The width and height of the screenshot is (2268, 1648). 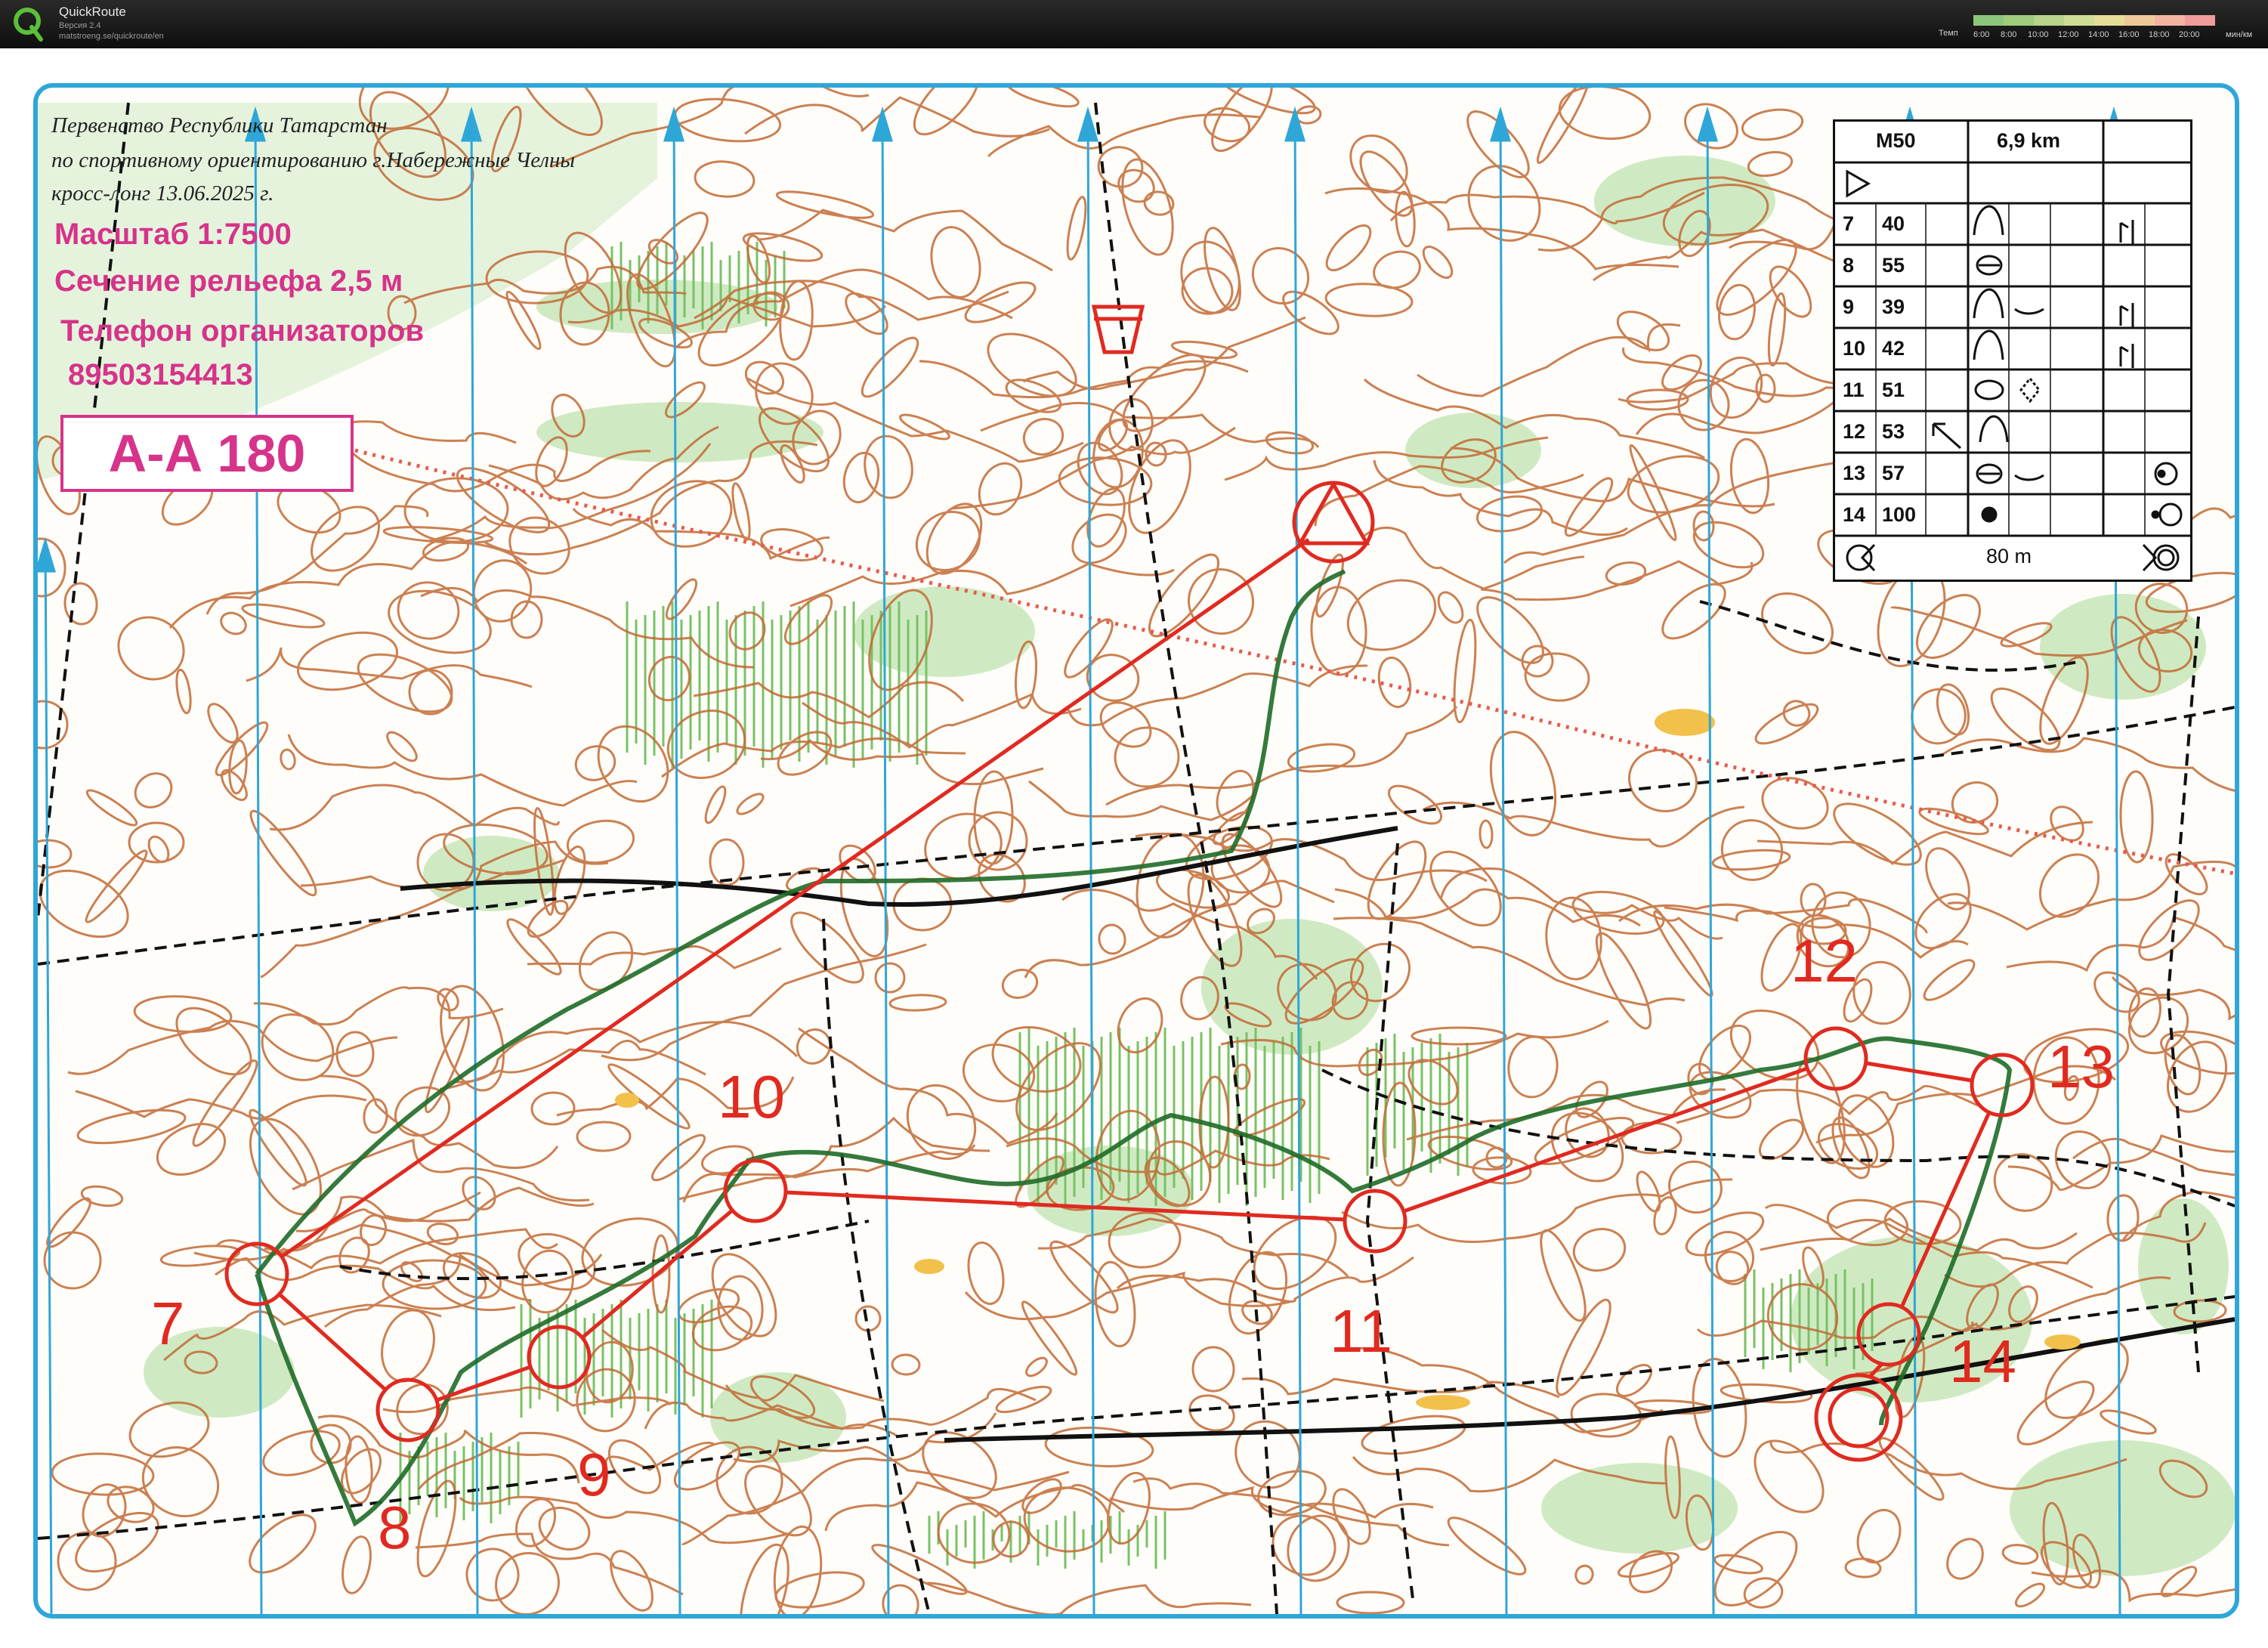 I want to click on app-version: Версия 2.4, so click(x=80, y=25).